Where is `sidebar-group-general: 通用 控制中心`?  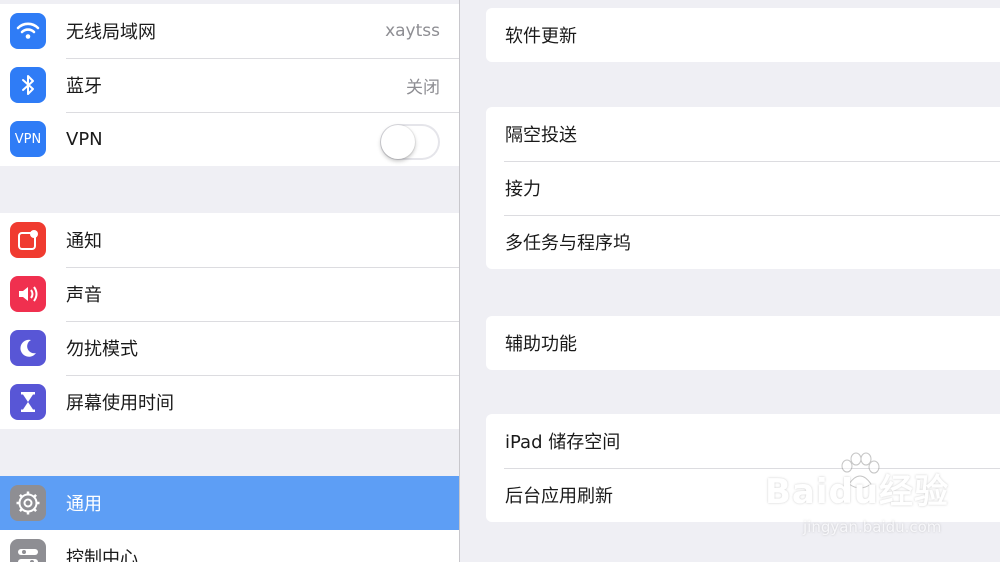 sidebar-group-general: 通用 控制中心 is located at coordinates (229, 519).